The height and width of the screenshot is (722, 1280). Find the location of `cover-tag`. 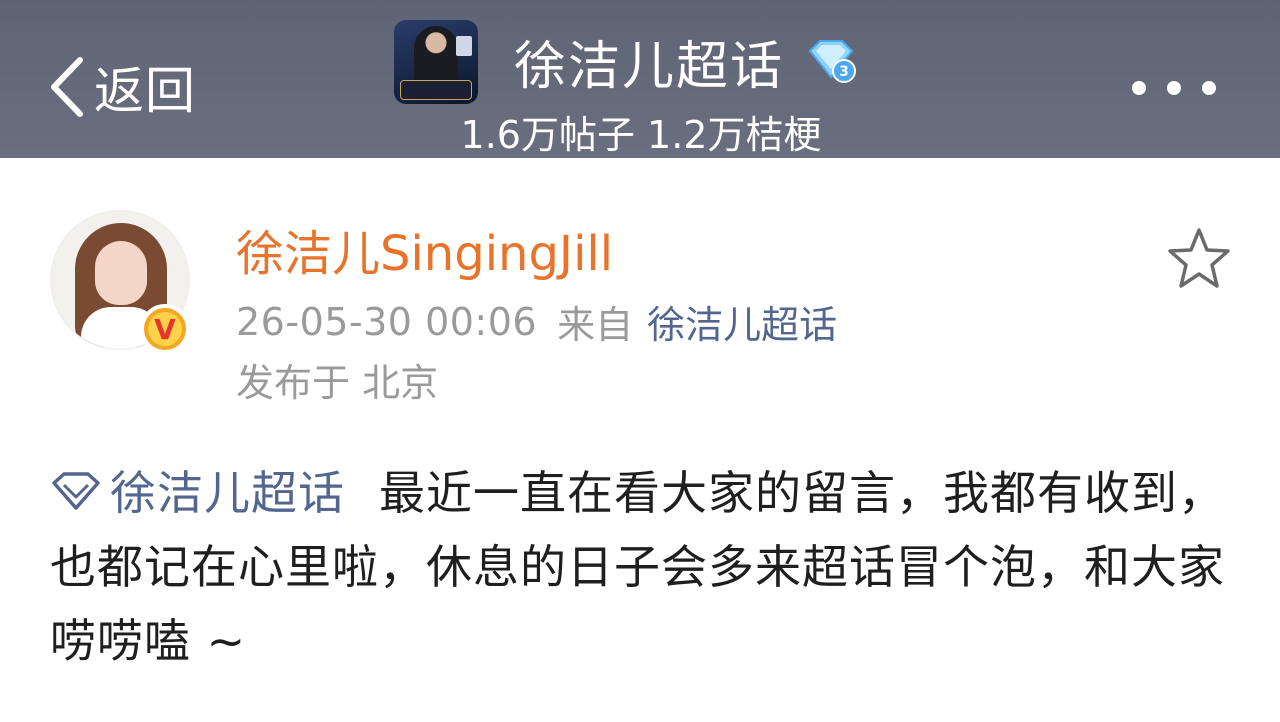

cover-tag is located at coordinates (436, 90).